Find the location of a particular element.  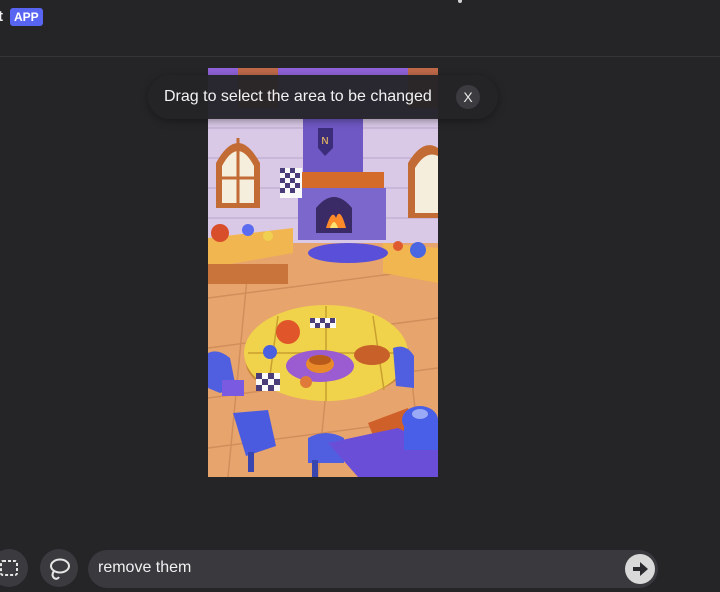

lasso-icon is located at coordinates (60, 569).